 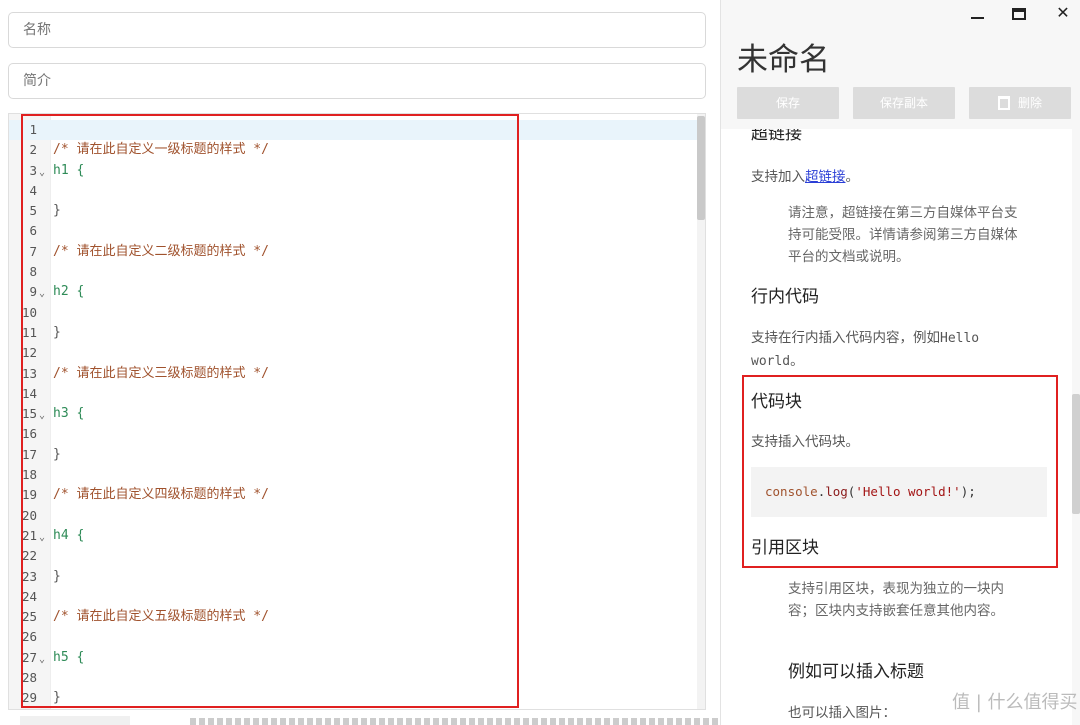 What do you see at coordinates (776, 136) in the screenshot?
I see `hyperlink-heading: 超链接` at bounding box center [776, 136].